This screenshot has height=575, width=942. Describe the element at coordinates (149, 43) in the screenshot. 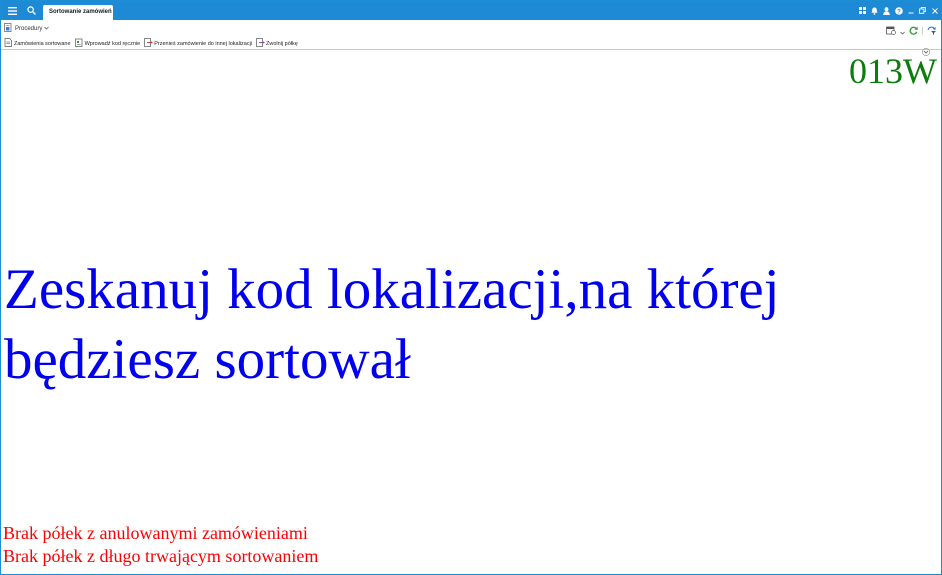

I see `move-document-icon` at that location.